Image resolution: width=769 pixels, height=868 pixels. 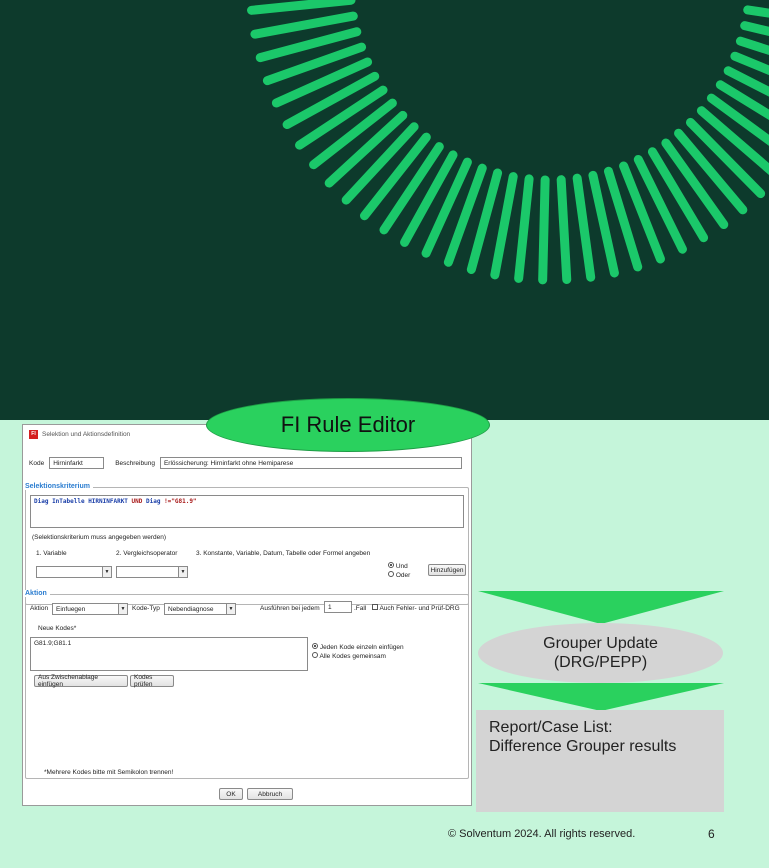 What do you see at coordinates (37, 463) in the screenshot?
I see `kode-label: Kode` at bounding box center [37, 463].